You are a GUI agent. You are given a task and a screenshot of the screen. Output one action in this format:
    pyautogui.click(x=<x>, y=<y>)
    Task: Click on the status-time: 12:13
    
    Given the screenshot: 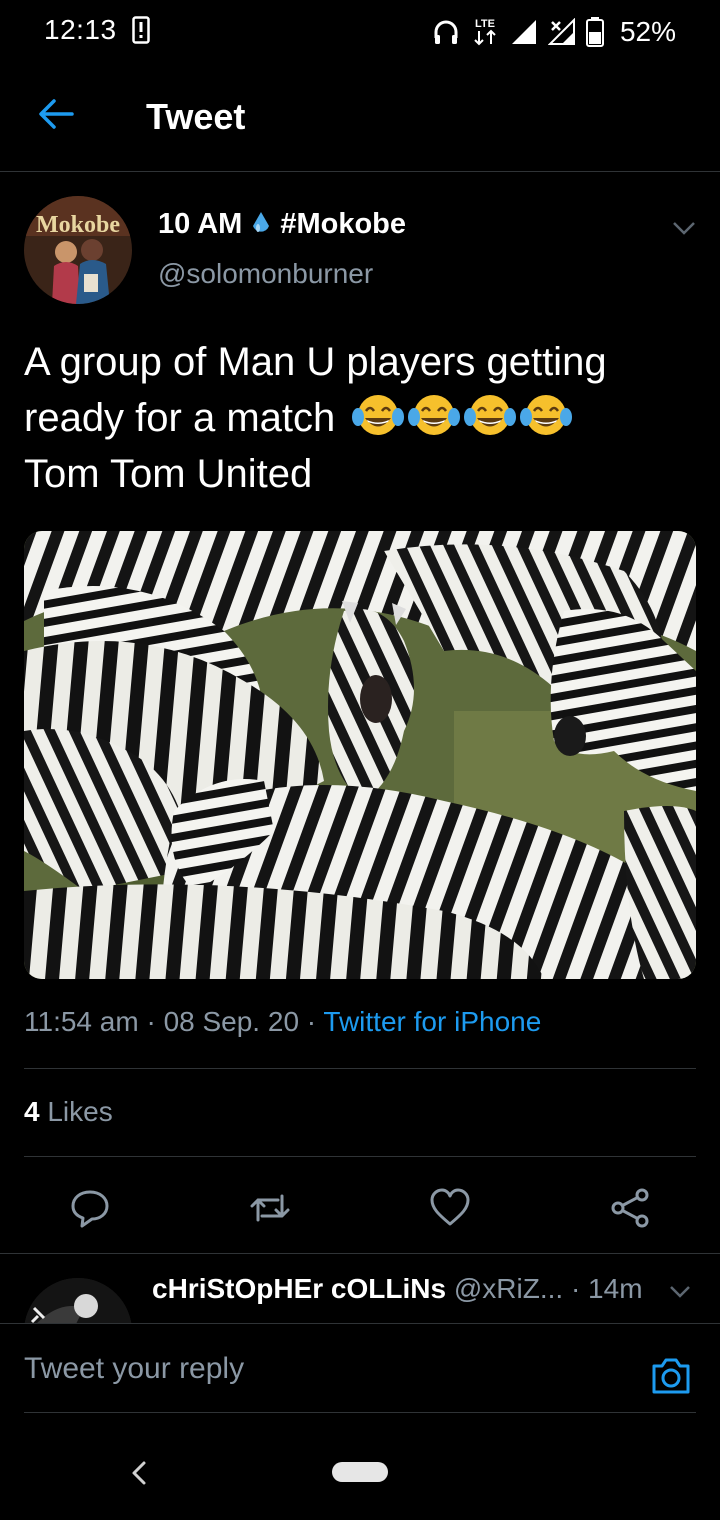 What is the action you would take?
    pyautogui.click(x=80, y=29)
    